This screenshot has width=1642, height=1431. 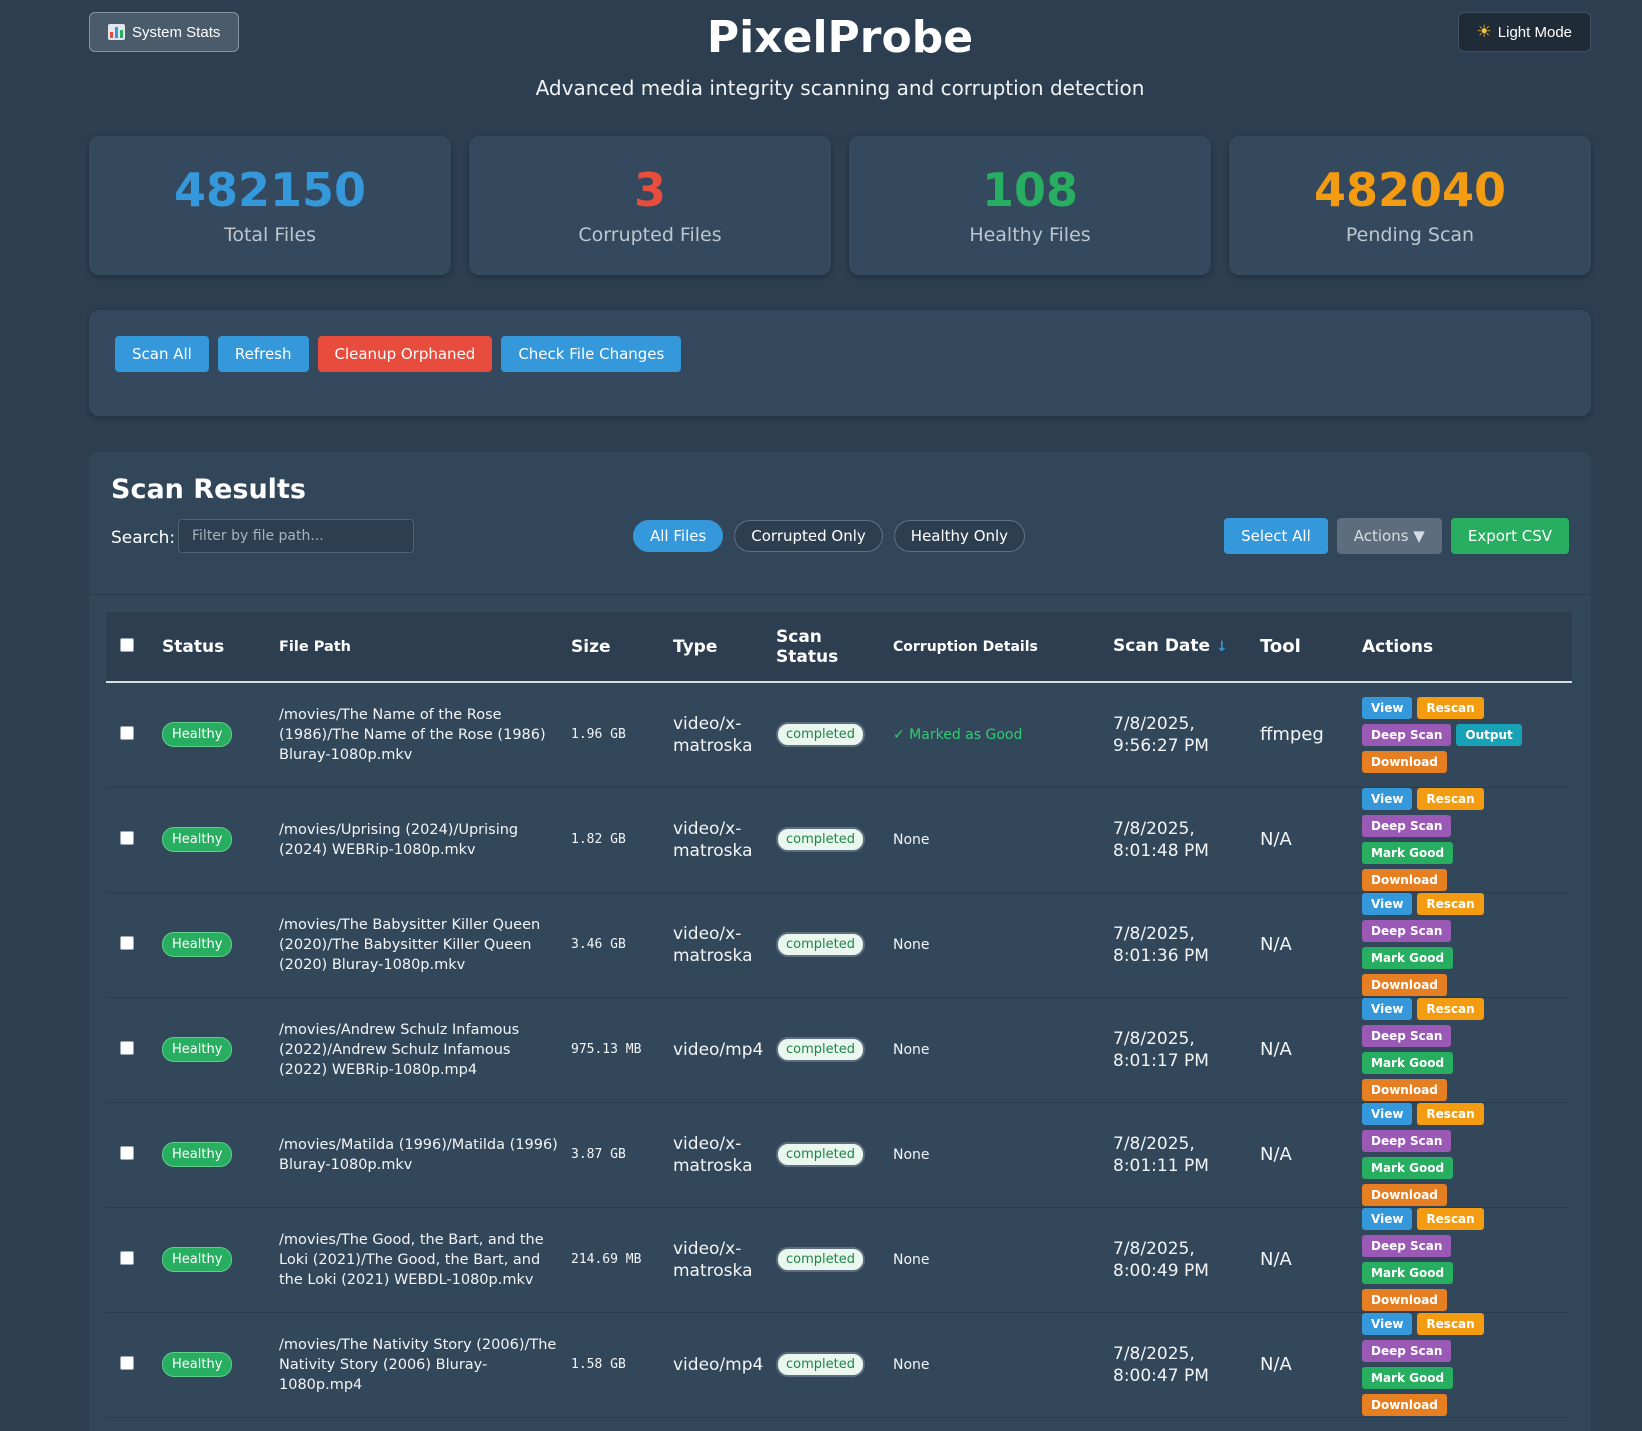 I want to click on header-file-path: File Path, so click(x=425, y=647).